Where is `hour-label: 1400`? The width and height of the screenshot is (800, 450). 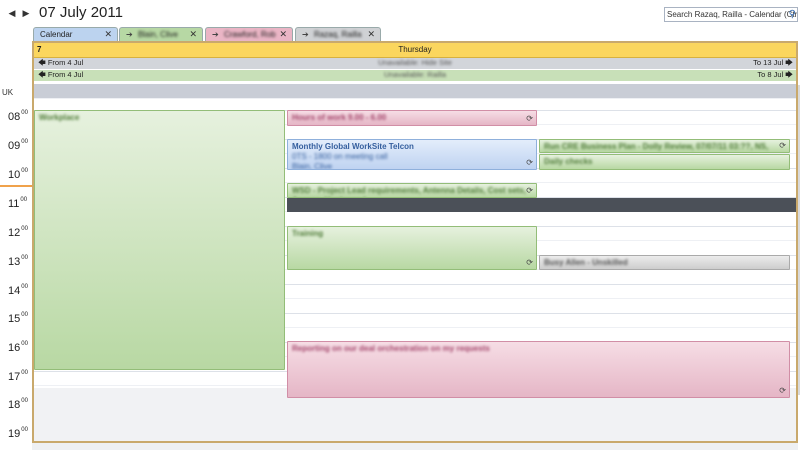
hour-label: 1400 is located at coordinates (18, 290).